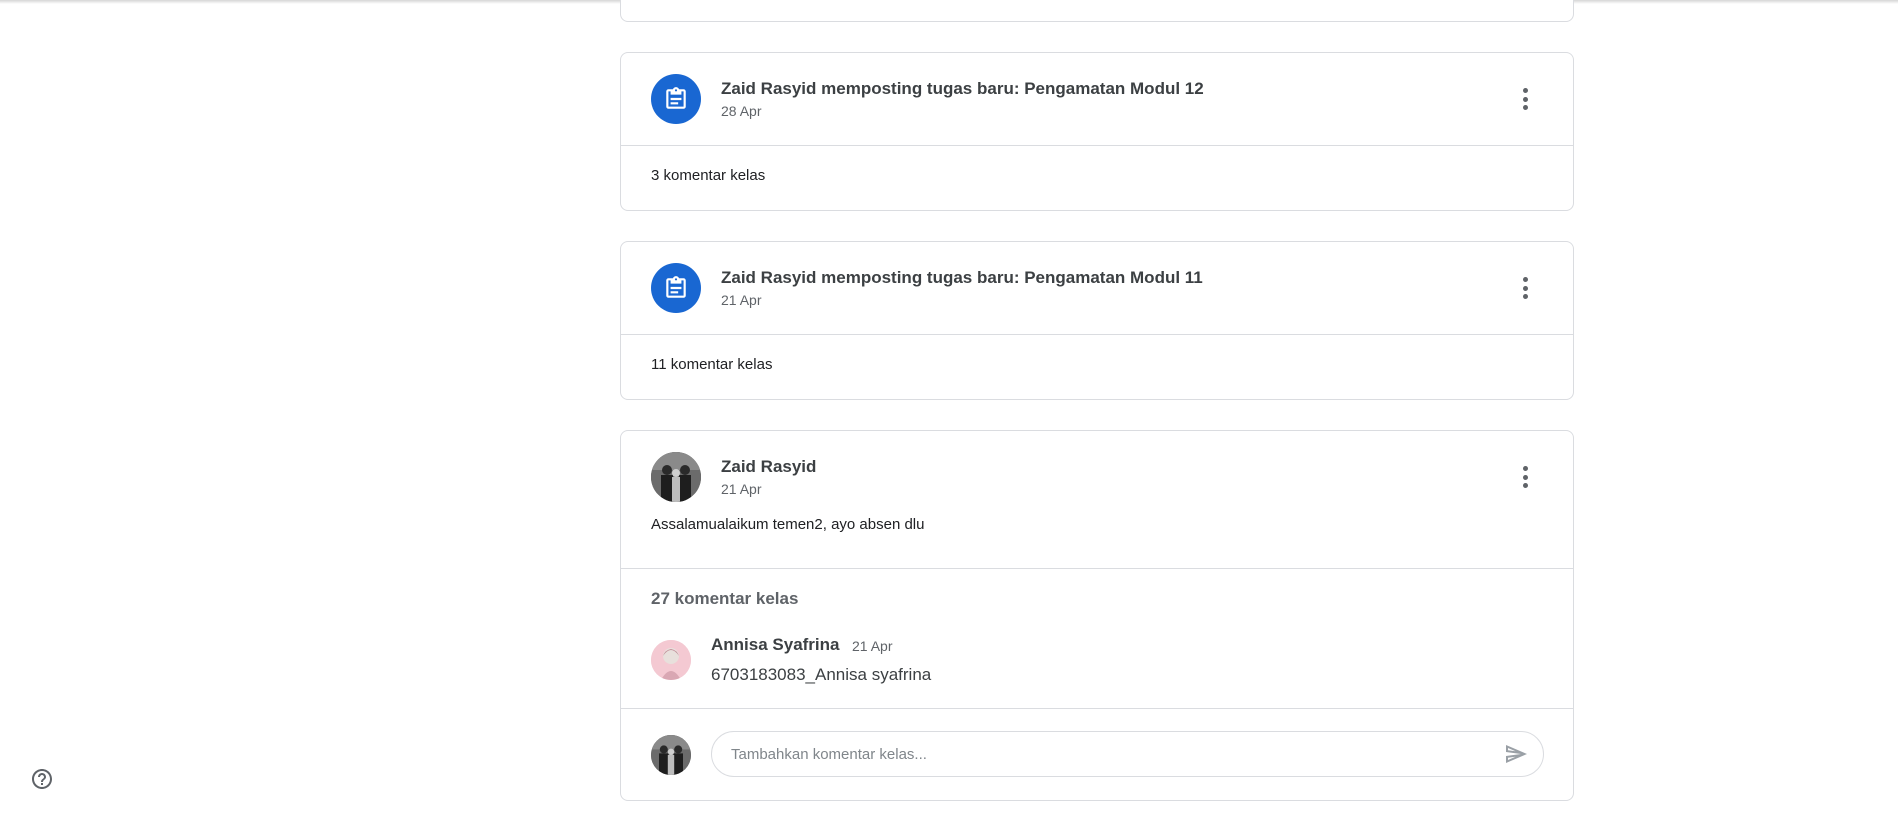  What do you see at coordinates (775, 644) in the screenshot?
I see `commenter-name: Annisa Syafrina` at bounding box center [775, 644].